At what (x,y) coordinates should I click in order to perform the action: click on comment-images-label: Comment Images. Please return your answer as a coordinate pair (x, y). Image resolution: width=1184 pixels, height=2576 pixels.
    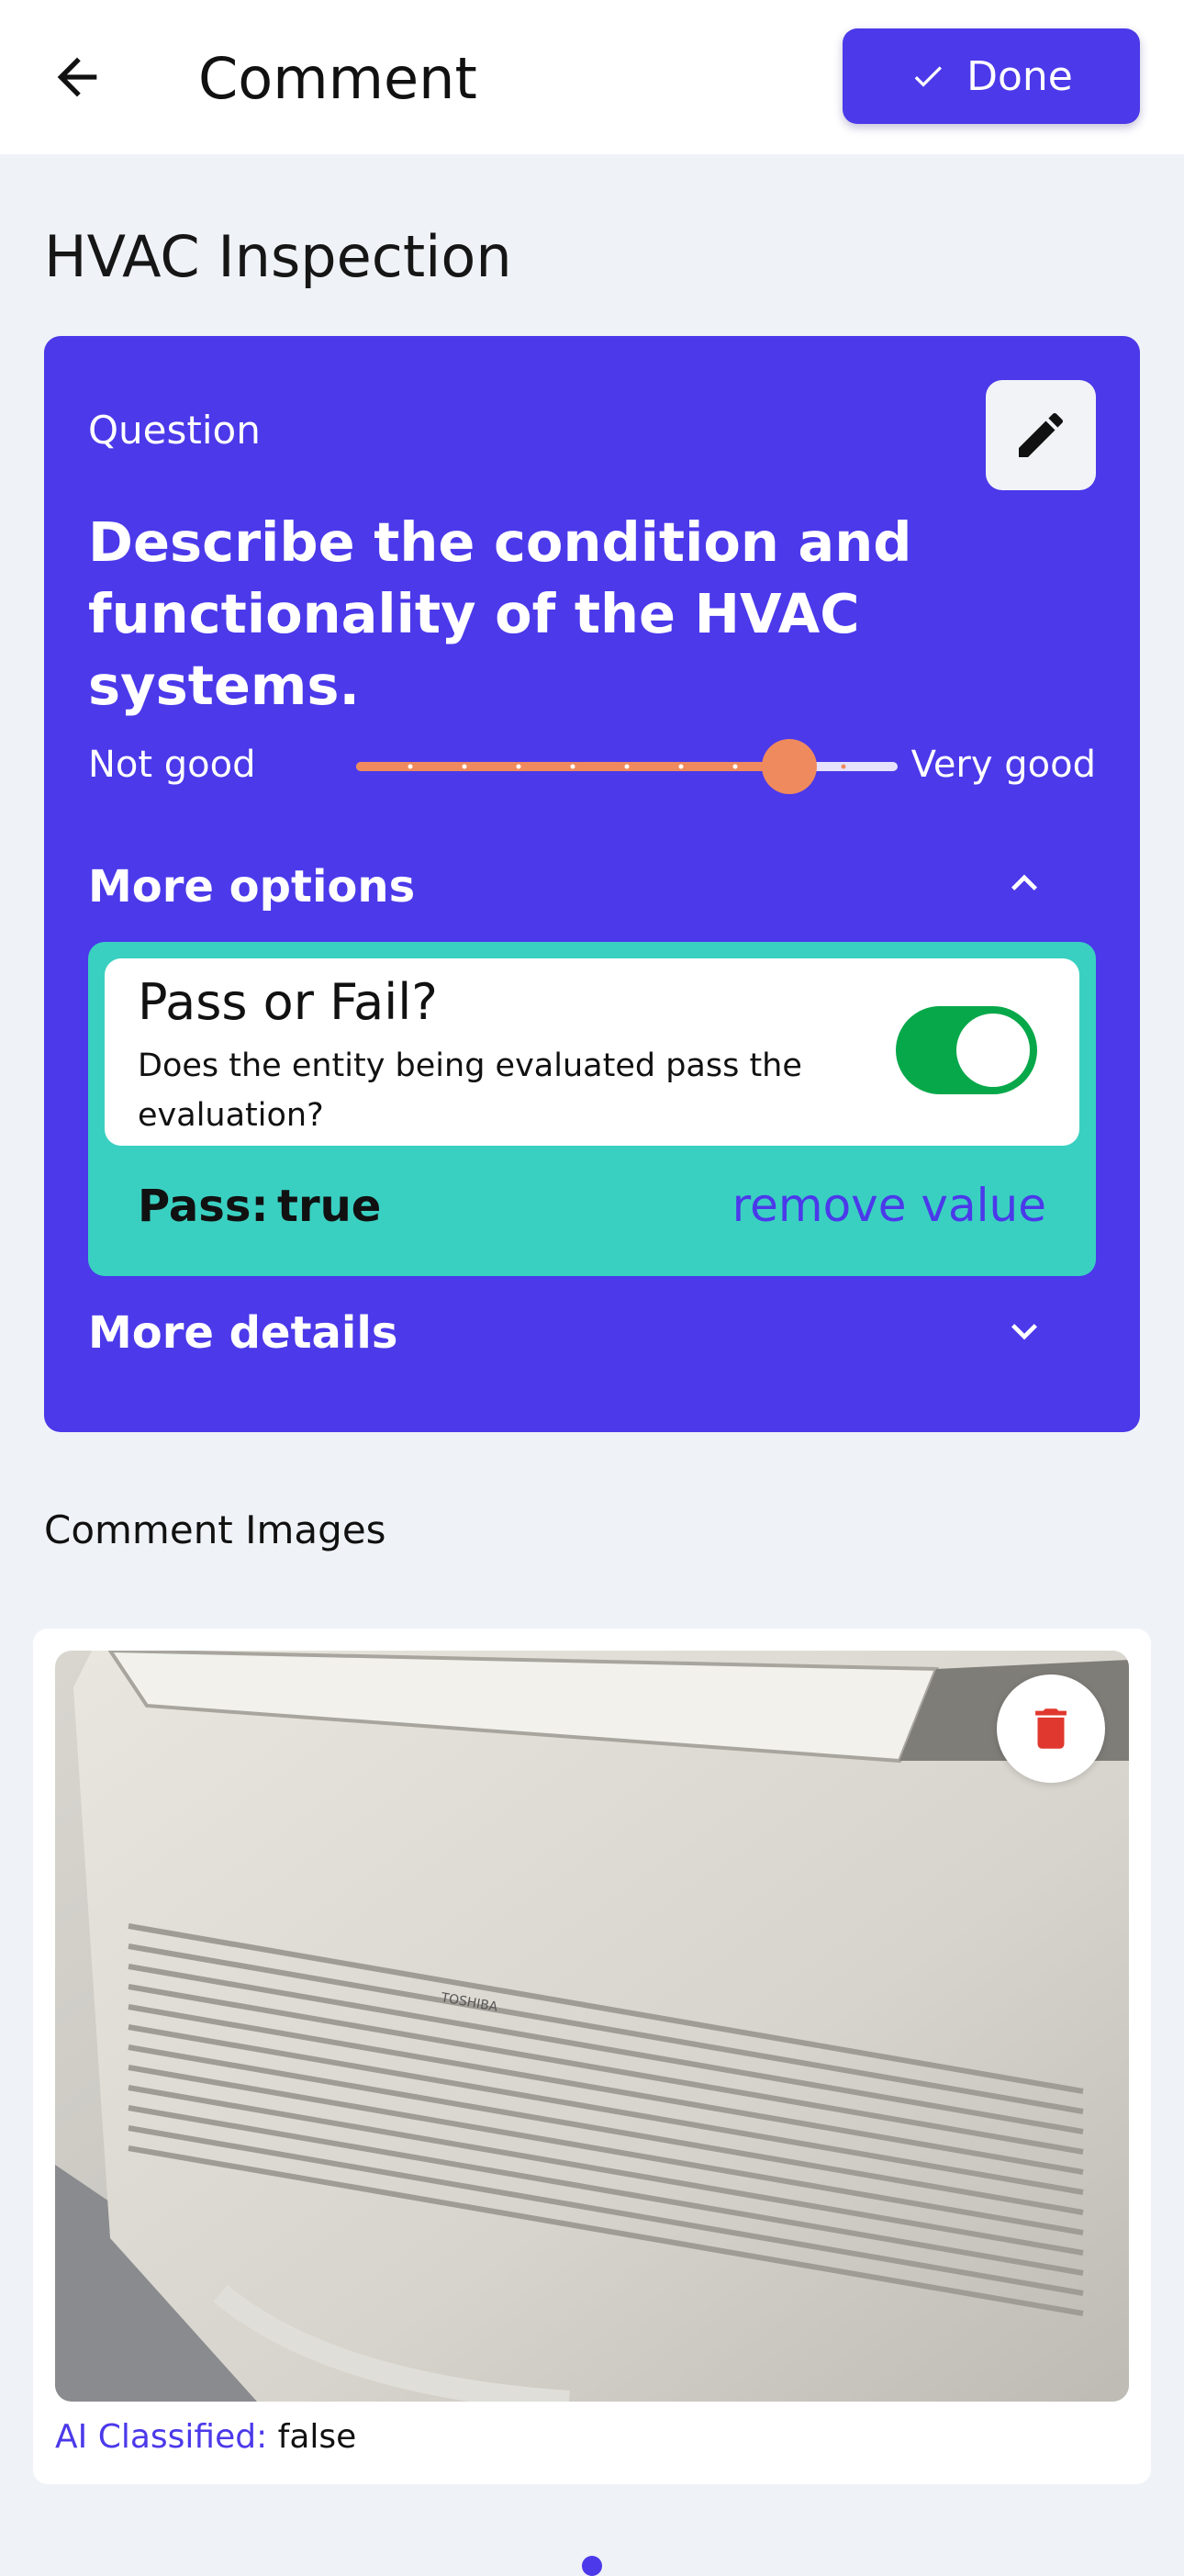
    Looking at the image, I should click on (215, 1529).